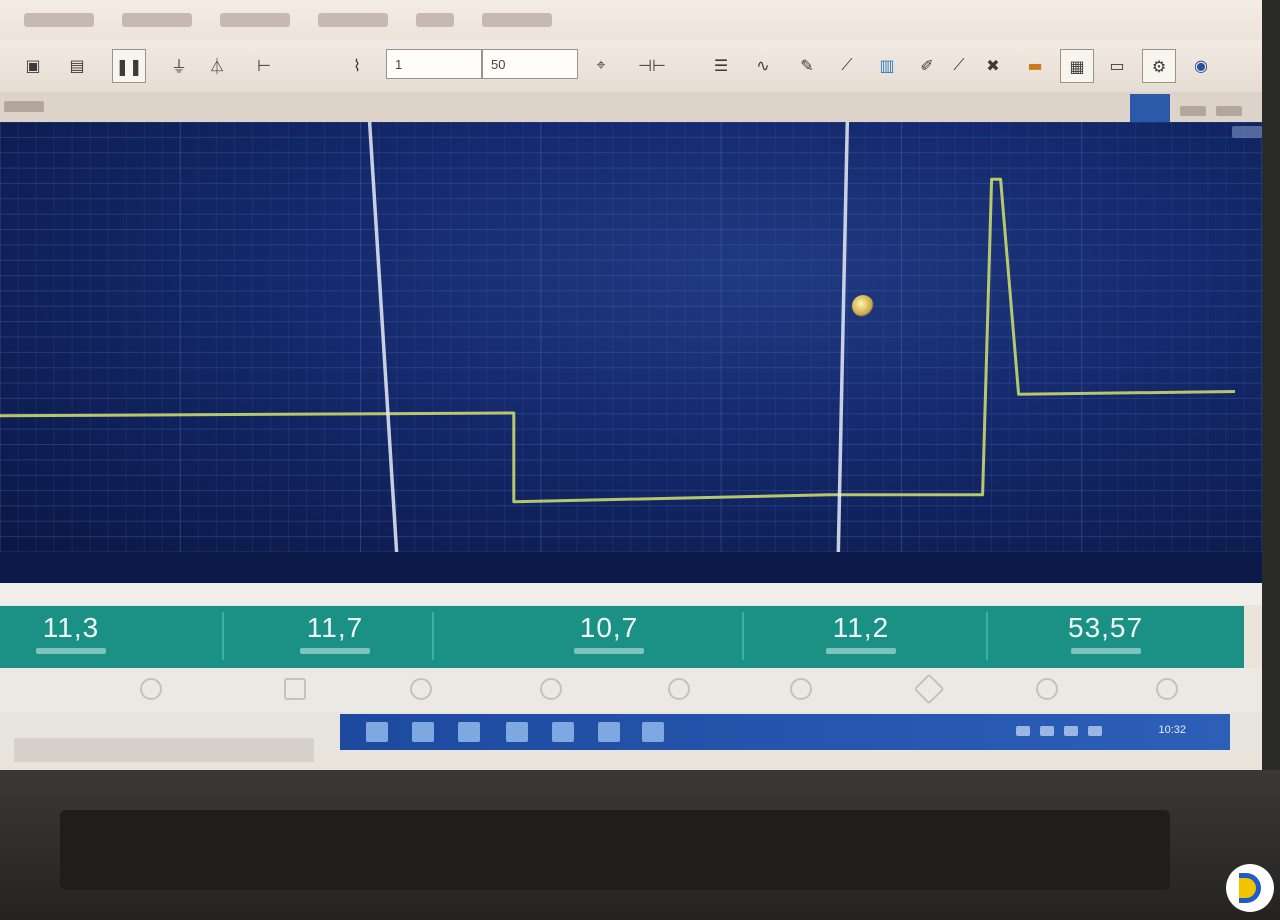  I want to click on probe-icon: ⏚, so click(179, 65).